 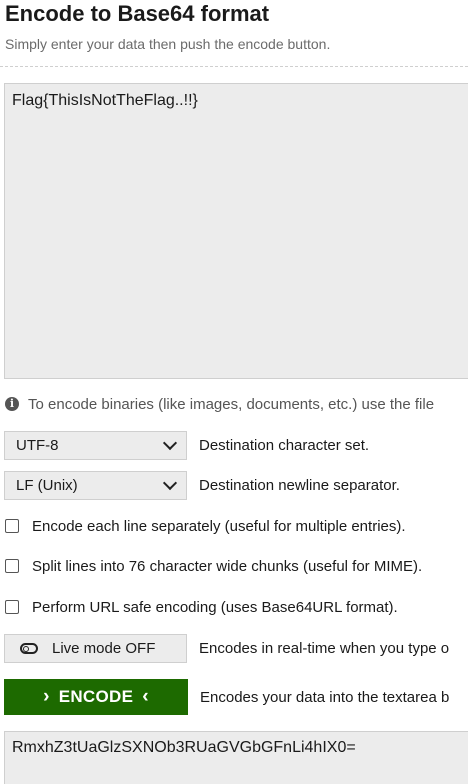 What do you see at coordinates (47, 485) in the screenshot?
I see `newline-selected-value: LF (Unix)` at bounding box center [47, 485].